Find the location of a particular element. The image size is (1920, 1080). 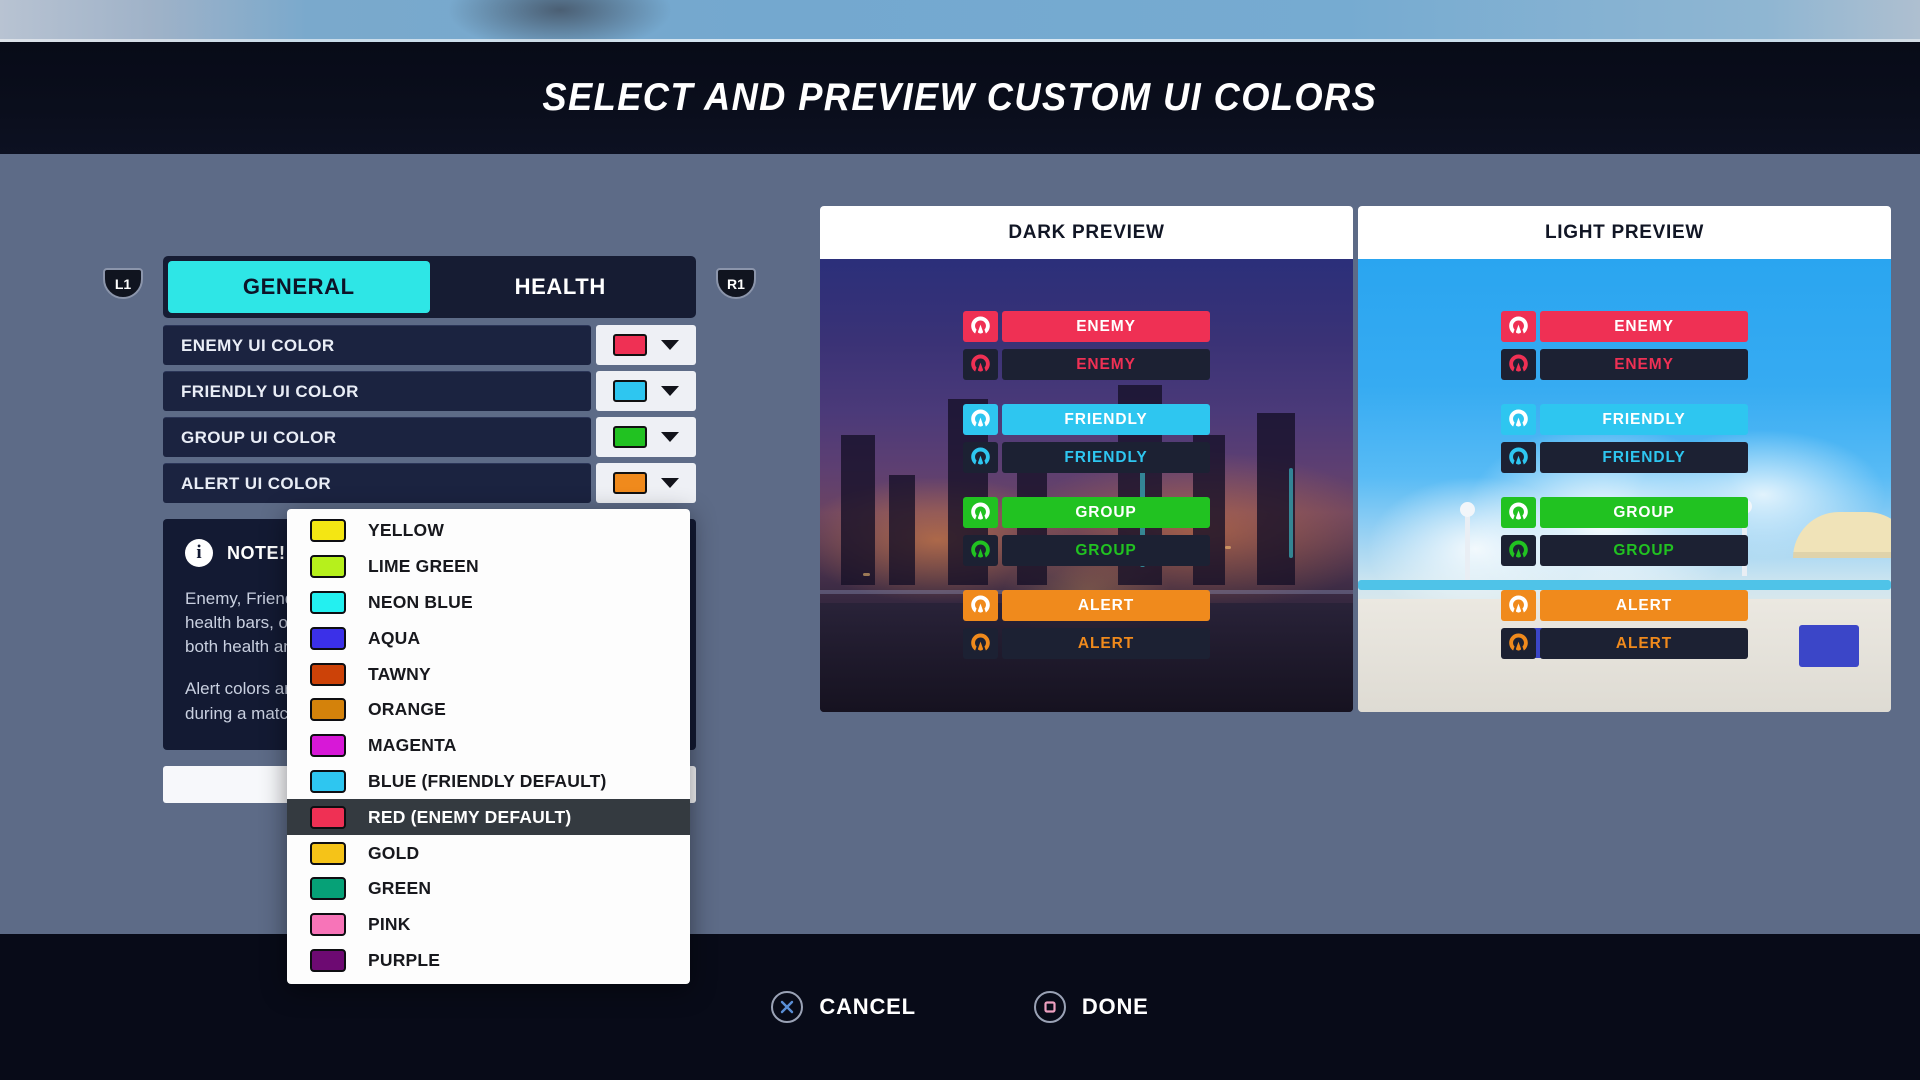

note-title: NOTE! is located at coordinates (256, 552).